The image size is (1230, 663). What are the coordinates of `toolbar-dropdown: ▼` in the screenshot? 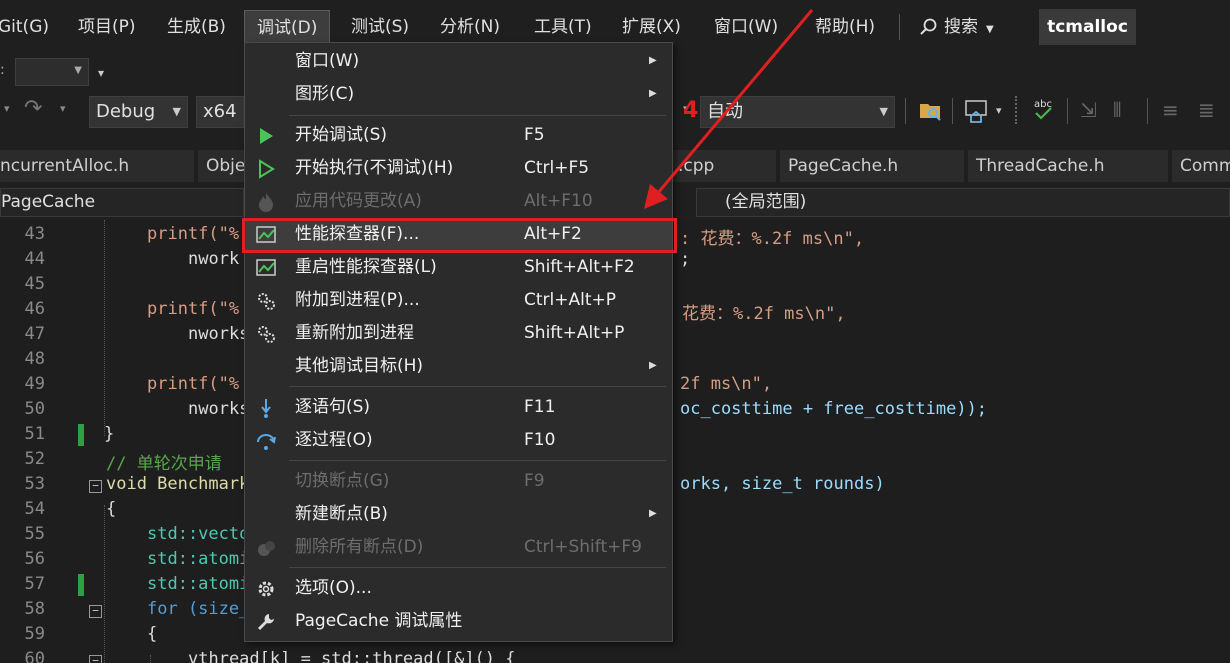 It's located at (52, 72).